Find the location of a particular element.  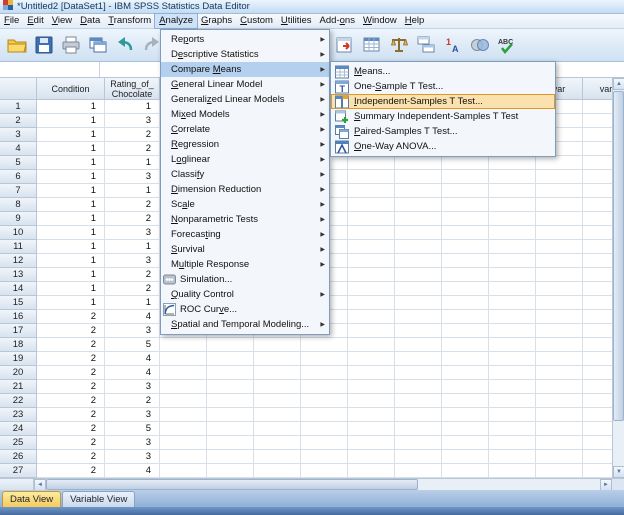

row-number-cell: 10 is located at coordinates (18, 233).